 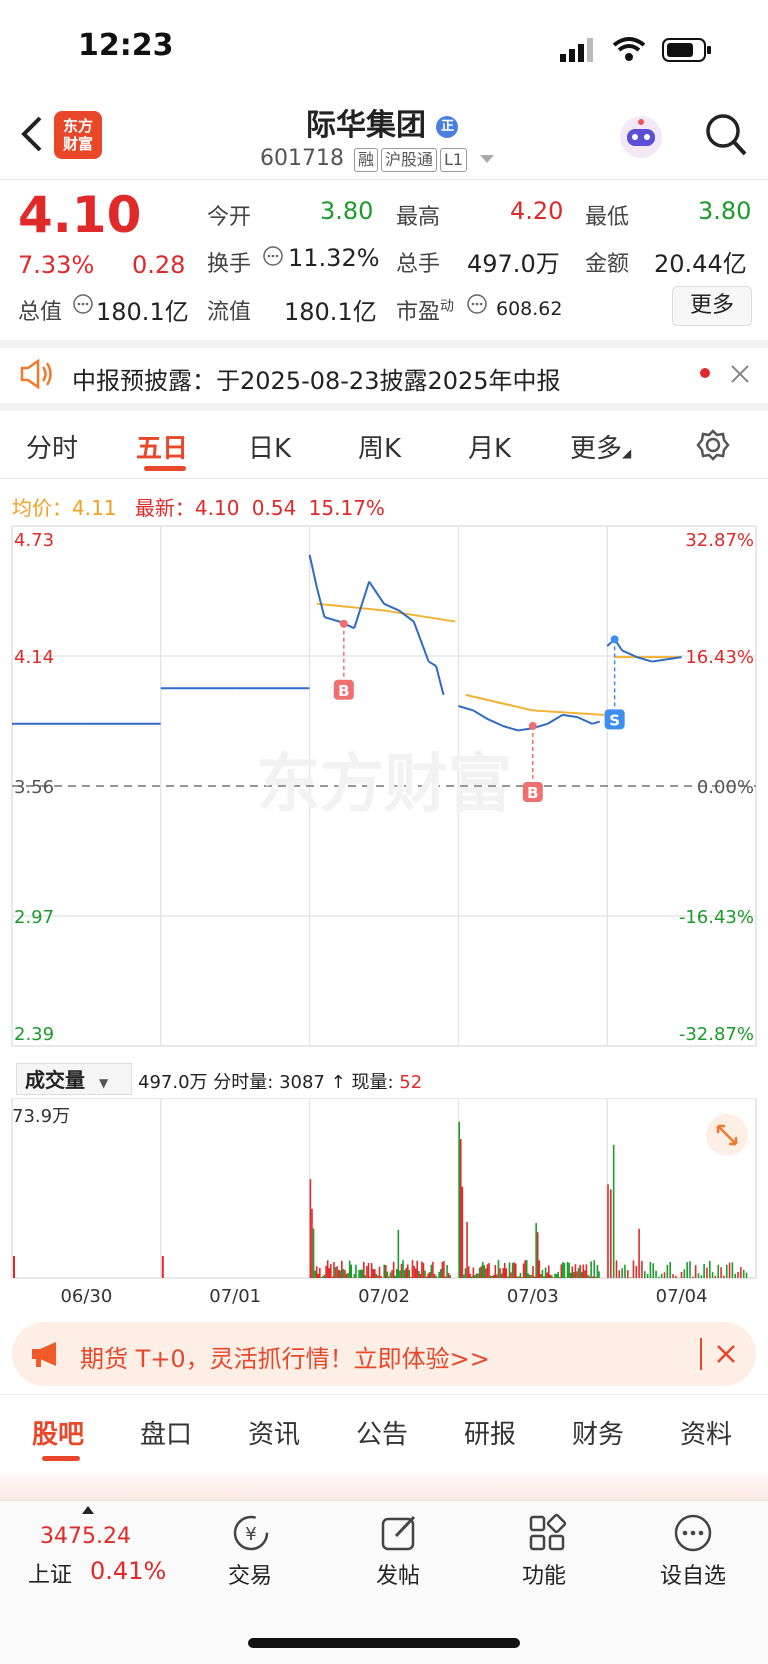 What do you see at coordinates (398, 1574) in the screenshot?
I see `post-label: 发帖` at bounding box center [398, 1574].